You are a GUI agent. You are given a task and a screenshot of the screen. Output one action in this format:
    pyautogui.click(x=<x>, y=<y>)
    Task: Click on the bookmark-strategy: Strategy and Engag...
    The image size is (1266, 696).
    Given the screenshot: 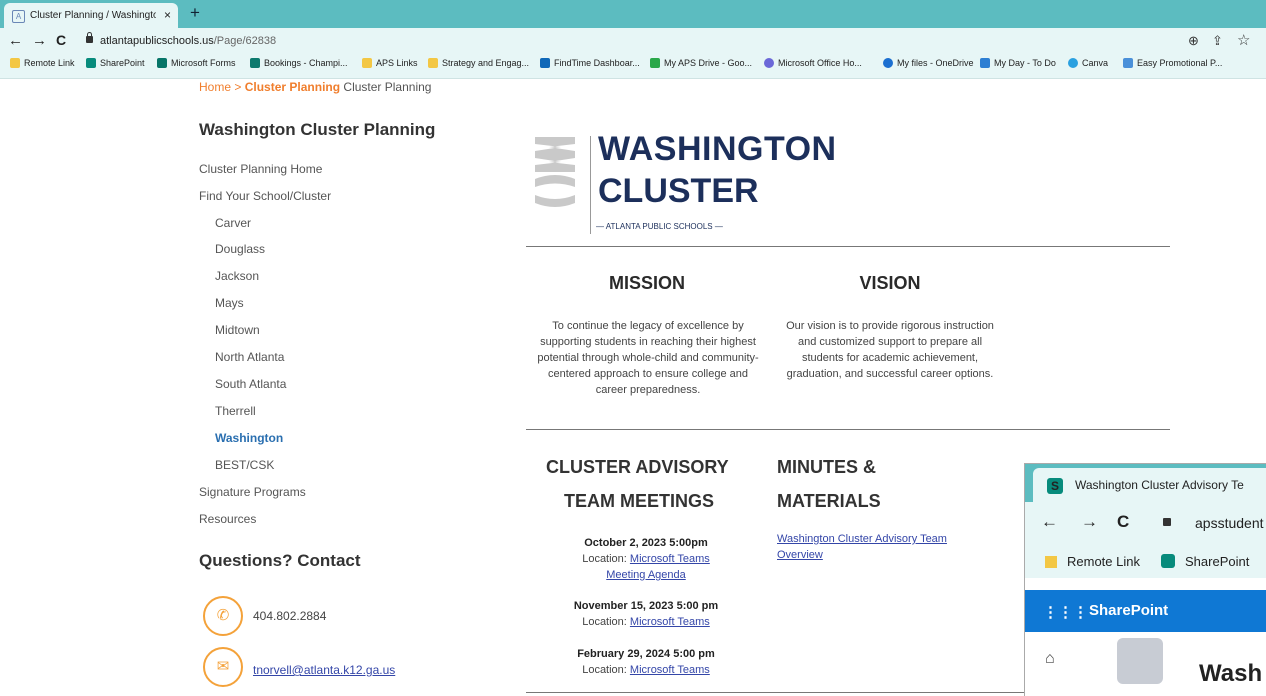 What is the action you would take?
    pyautogui.click(x=478, y=66)
    